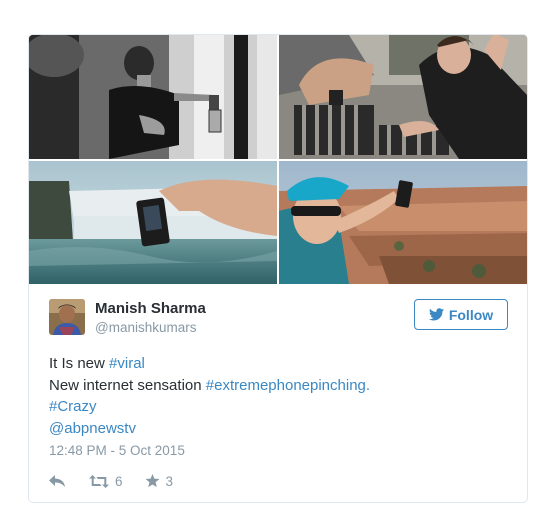 Image resolution: width=558 pixels, height=516 pixels. I want to click on retweet-icon, so click(99, 481).